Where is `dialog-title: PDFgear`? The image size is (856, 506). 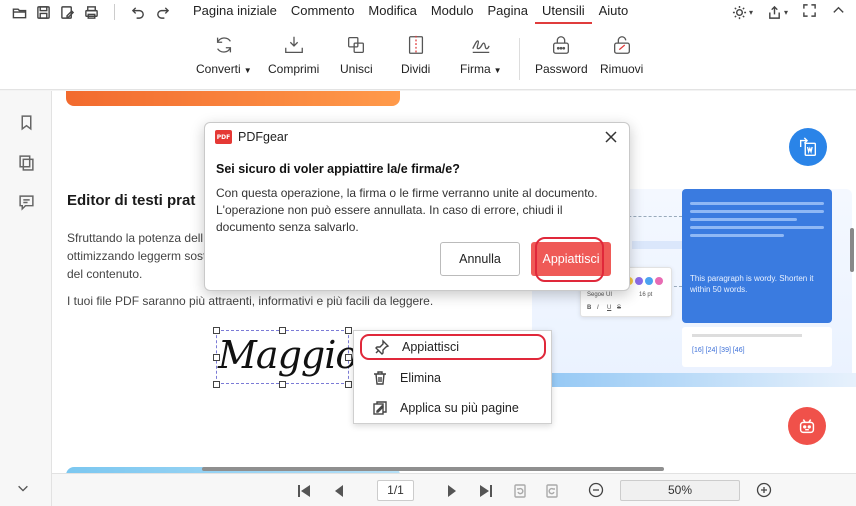 dialog-title: PDFgear is located at coordinates (263, 137).